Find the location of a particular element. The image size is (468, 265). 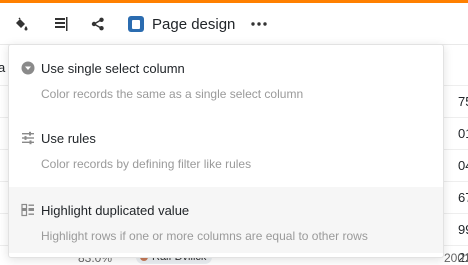

row-color-button is located at coordinates (21, 24).